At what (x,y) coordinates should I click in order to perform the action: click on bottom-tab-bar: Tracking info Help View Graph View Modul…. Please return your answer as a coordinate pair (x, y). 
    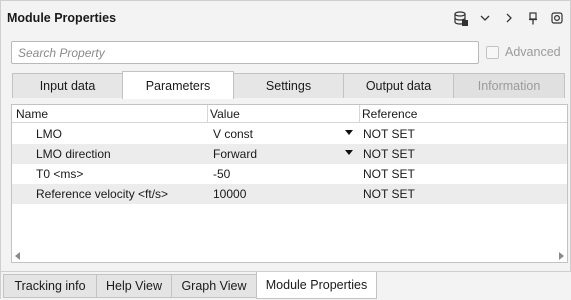
    Looking at the image, I should click on (286, 285).